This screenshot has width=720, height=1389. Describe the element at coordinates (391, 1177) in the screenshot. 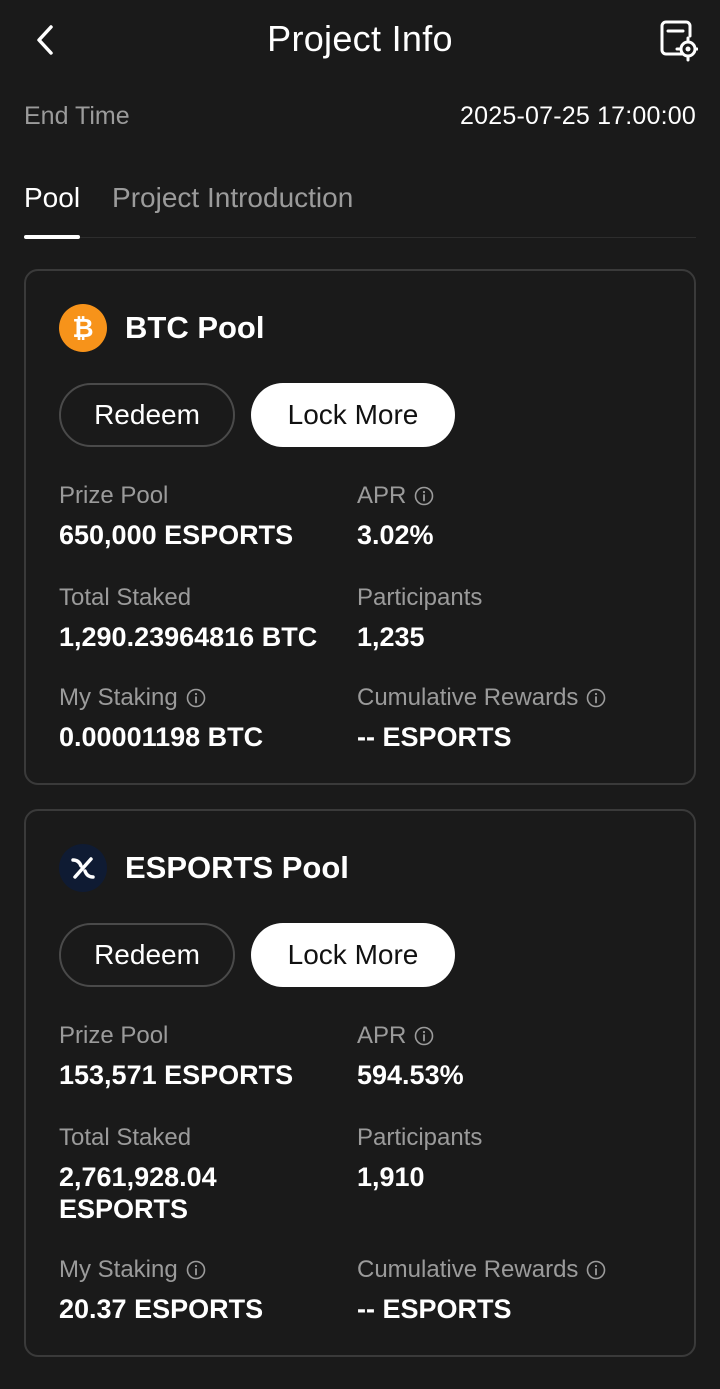

I see `participants-value: 1,910` at that location.